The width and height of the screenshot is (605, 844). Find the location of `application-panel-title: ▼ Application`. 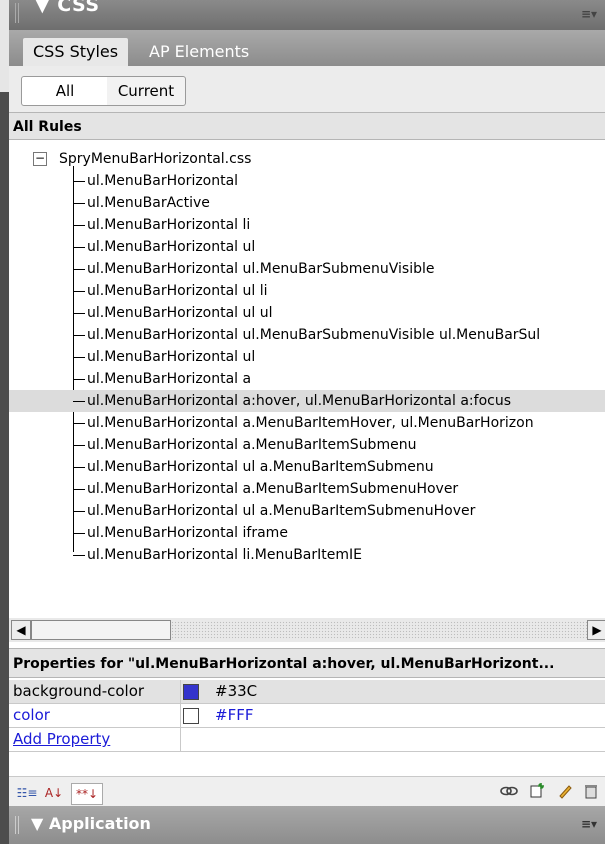

application-panel-title: ▼ Application is located at coordinates (91, 823).